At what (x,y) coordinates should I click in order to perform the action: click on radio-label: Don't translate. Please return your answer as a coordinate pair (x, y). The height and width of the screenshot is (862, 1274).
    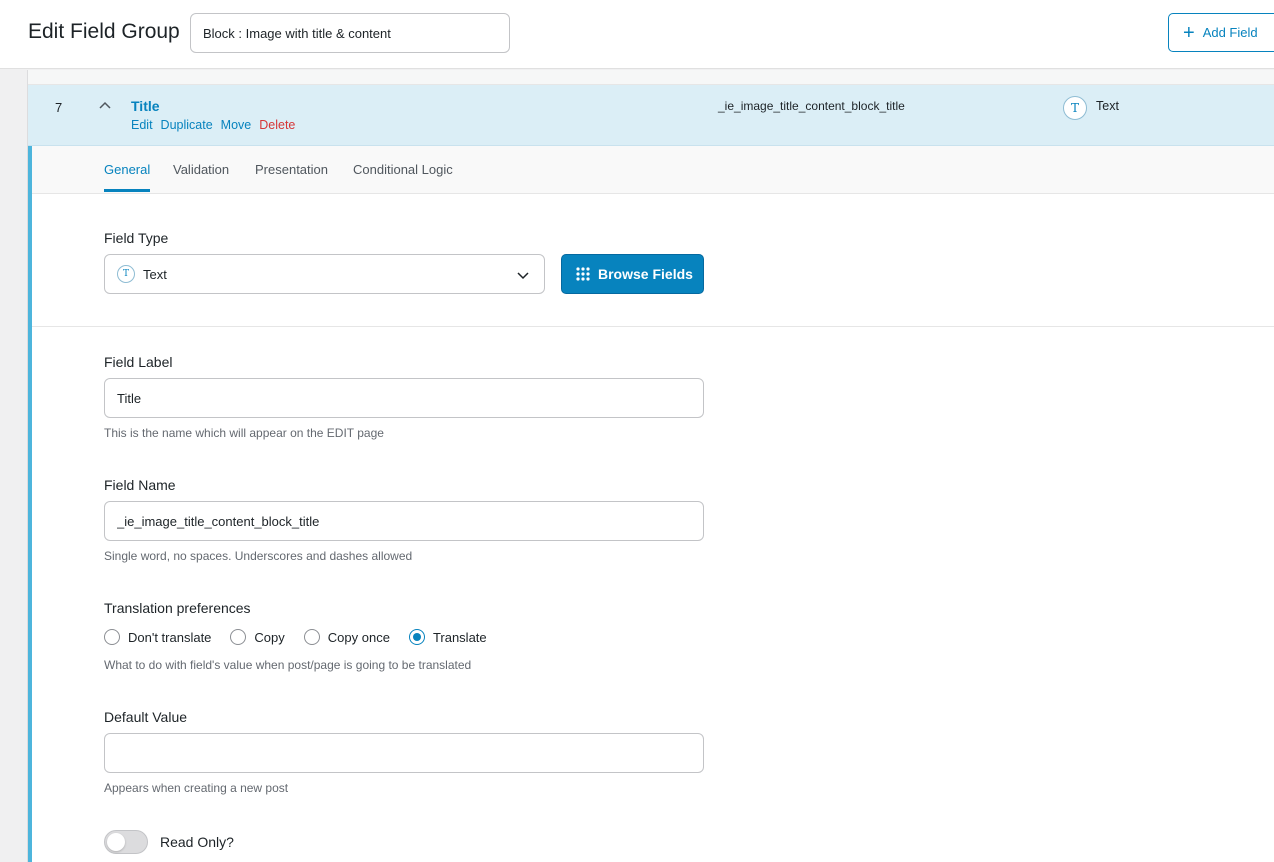
    Looking at the image, I should click on (170, 637).